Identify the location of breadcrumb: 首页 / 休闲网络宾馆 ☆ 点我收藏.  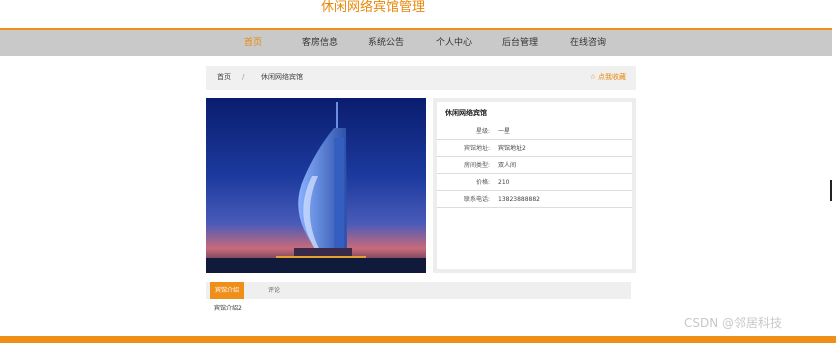
(421, 78).